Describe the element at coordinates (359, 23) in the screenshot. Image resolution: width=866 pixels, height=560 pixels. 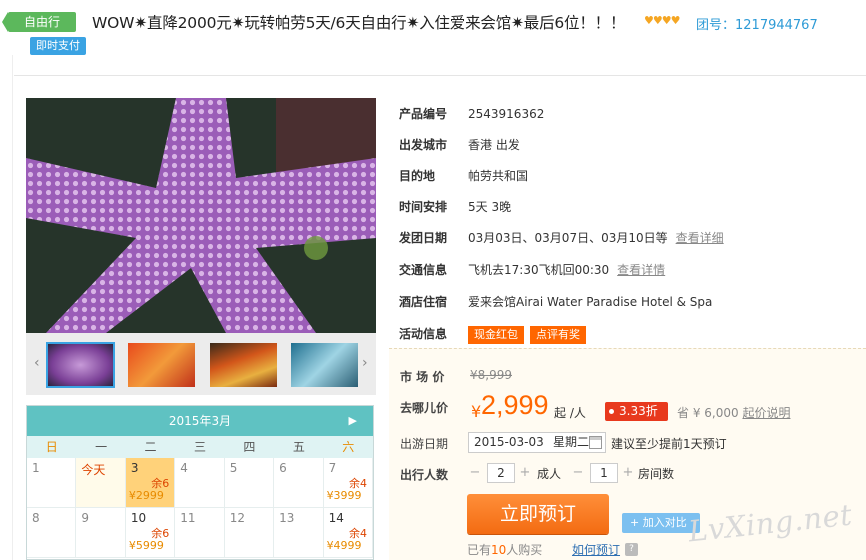
I see `product-title: WOW✷直降2000元✷玩转帕劳5天/6天自由行✷入住爱来会馆✷最后6位！！！` at that location.